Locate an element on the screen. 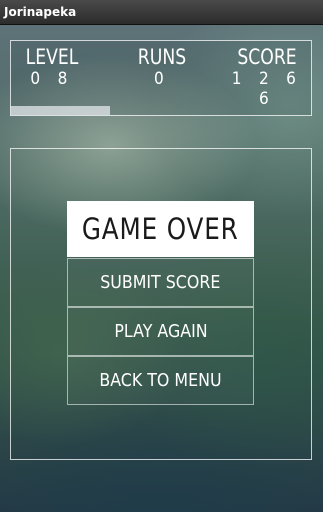  play-again-label: PLAY AGAIN is located at coordinates (160, 331).